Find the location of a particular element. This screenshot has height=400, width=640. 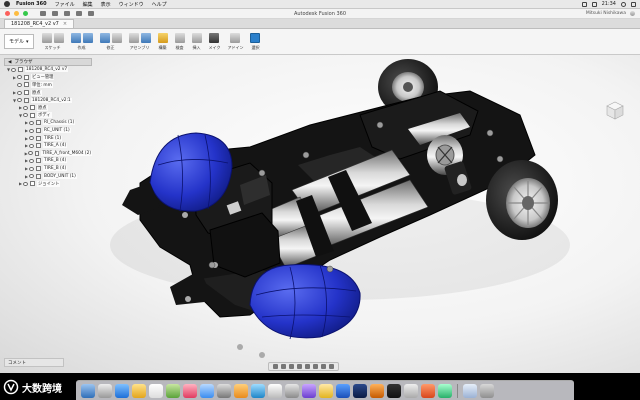

rear-left-tire is located at coordinates (522, 200).